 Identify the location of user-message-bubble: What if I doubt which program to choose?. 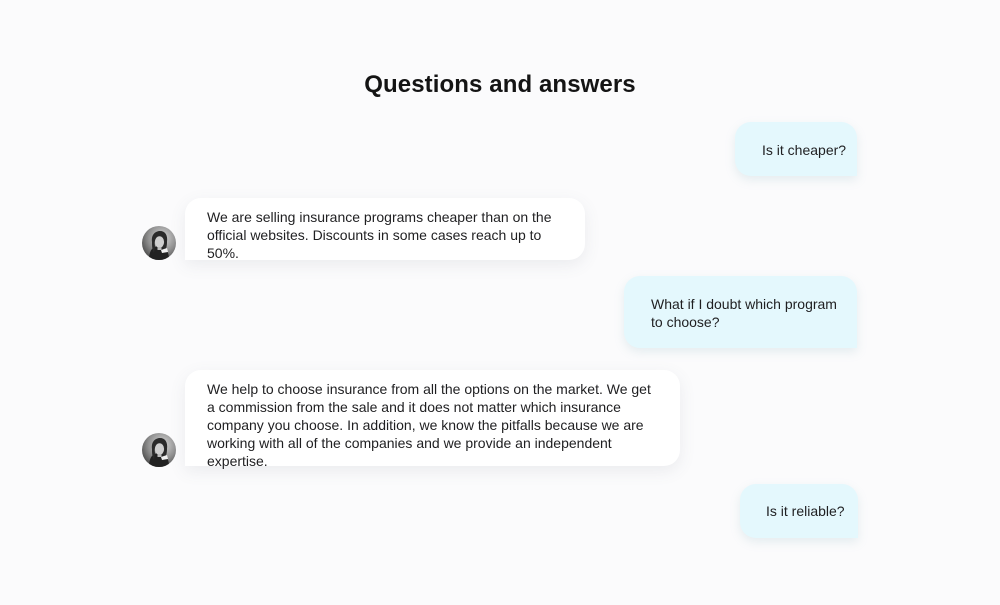
(740, 312).